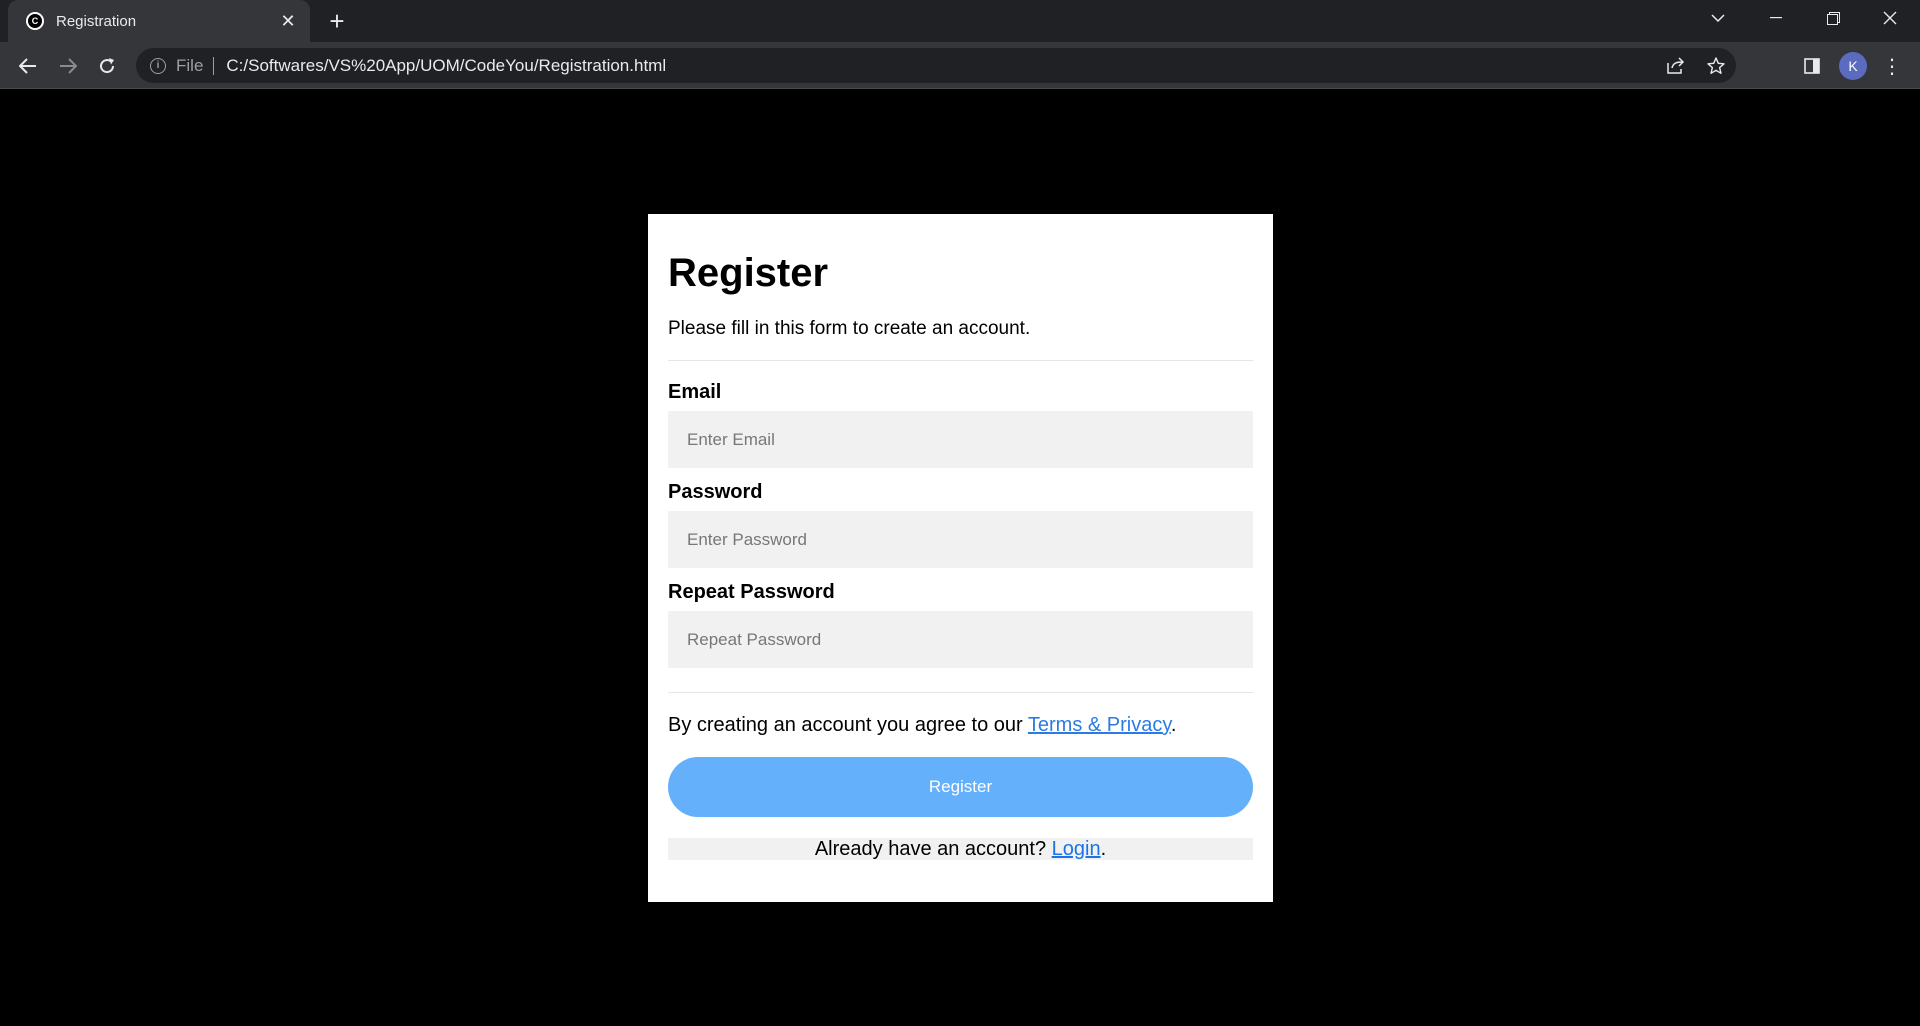  I want to click on info-icon: i, so click(158, 65).